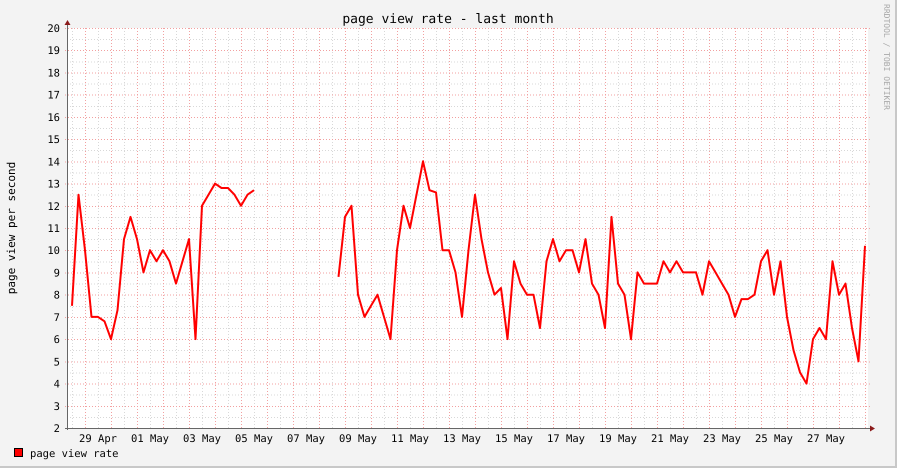 The width and height of the screenshot is (897, 468). Describe the element at coordinates (53, 162) in the screenshot. I see `y-tick-label: 14` at that location.